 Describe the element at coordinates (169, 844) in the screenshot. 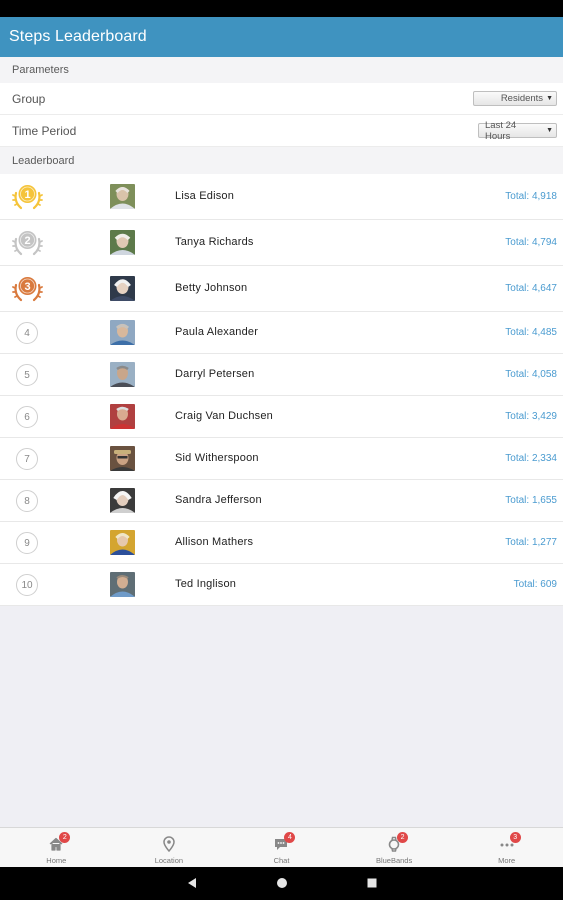

I see `location-pin-icon` at that location.